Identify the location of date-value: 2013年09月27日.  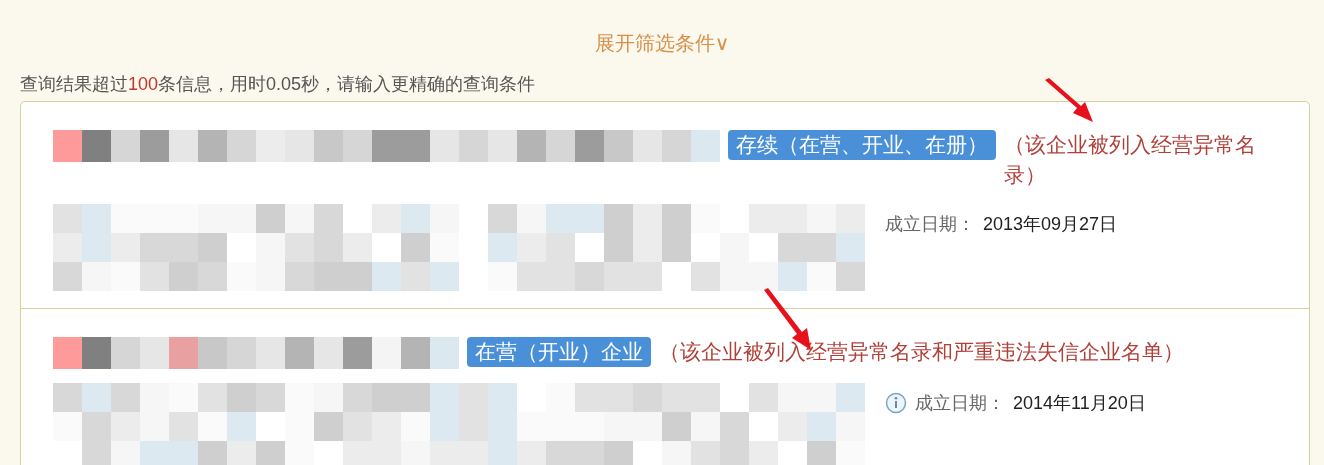
(1050, 224).